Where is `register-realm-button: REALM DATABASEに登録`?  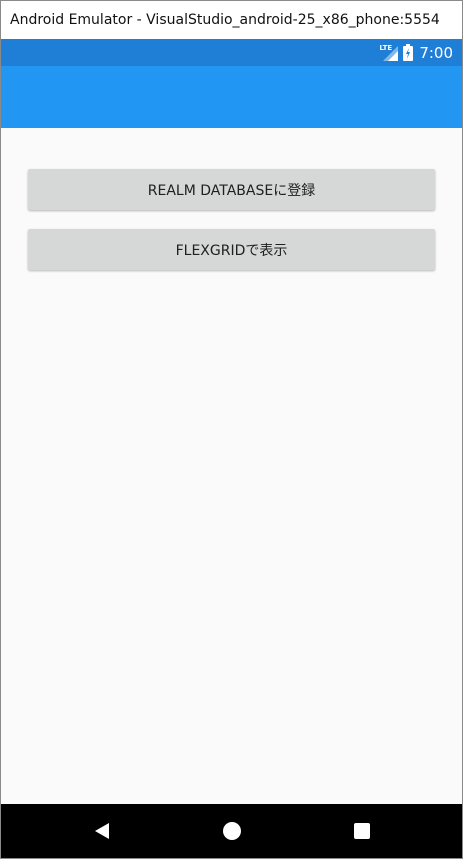
register-realm-button: REALM DATABASEに登録 is located at coordinates (231, 189).